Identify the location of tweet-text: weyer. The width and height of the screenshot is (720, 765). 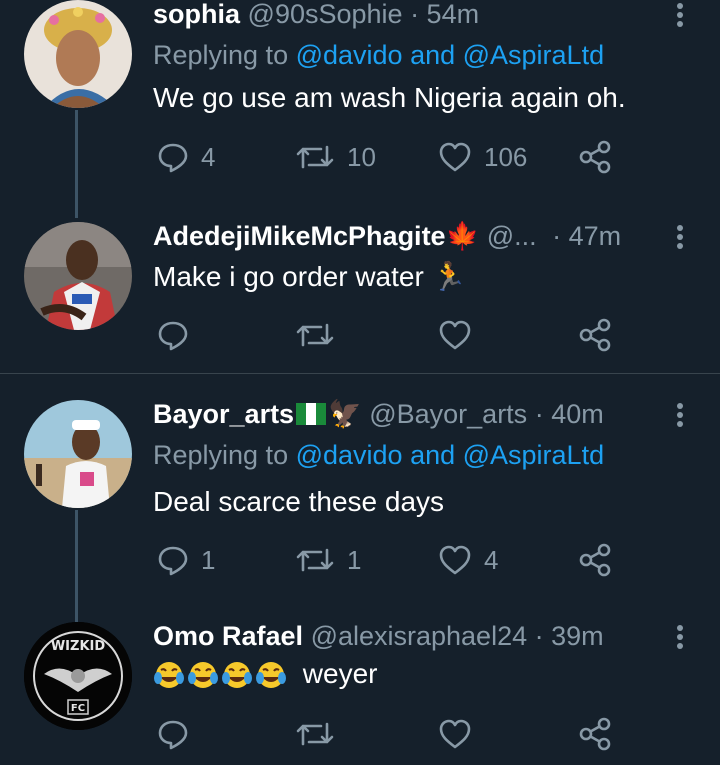
(265, 675).